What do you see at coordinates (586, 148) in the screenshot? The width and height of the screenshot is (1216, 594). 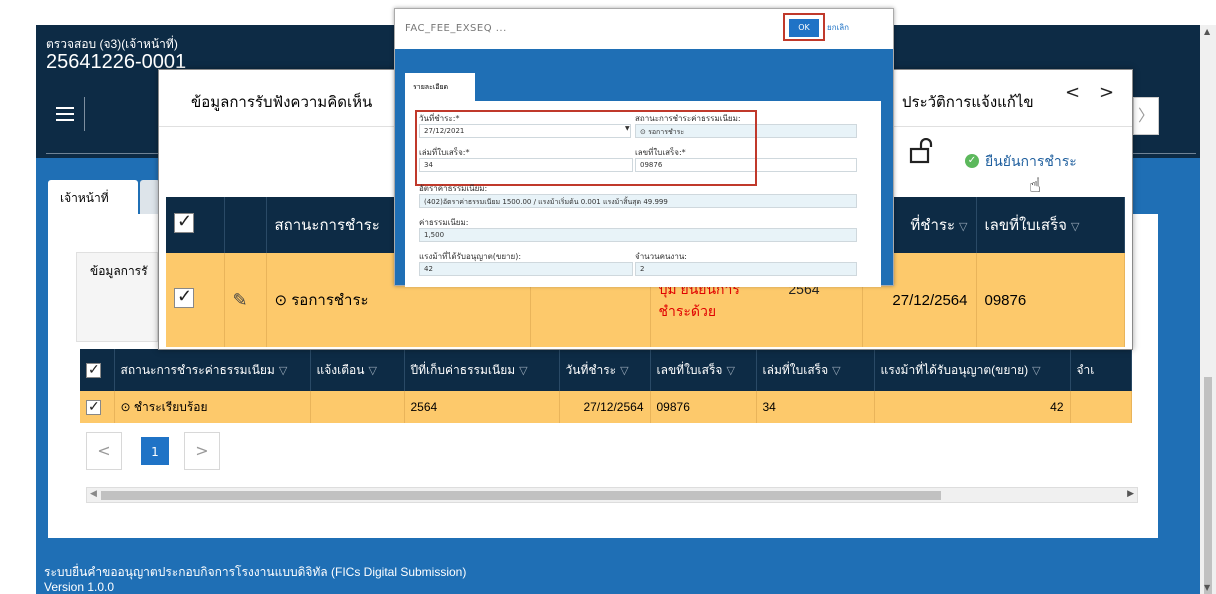 I see `required-fields-highlight` at bounding box center [586, 148].